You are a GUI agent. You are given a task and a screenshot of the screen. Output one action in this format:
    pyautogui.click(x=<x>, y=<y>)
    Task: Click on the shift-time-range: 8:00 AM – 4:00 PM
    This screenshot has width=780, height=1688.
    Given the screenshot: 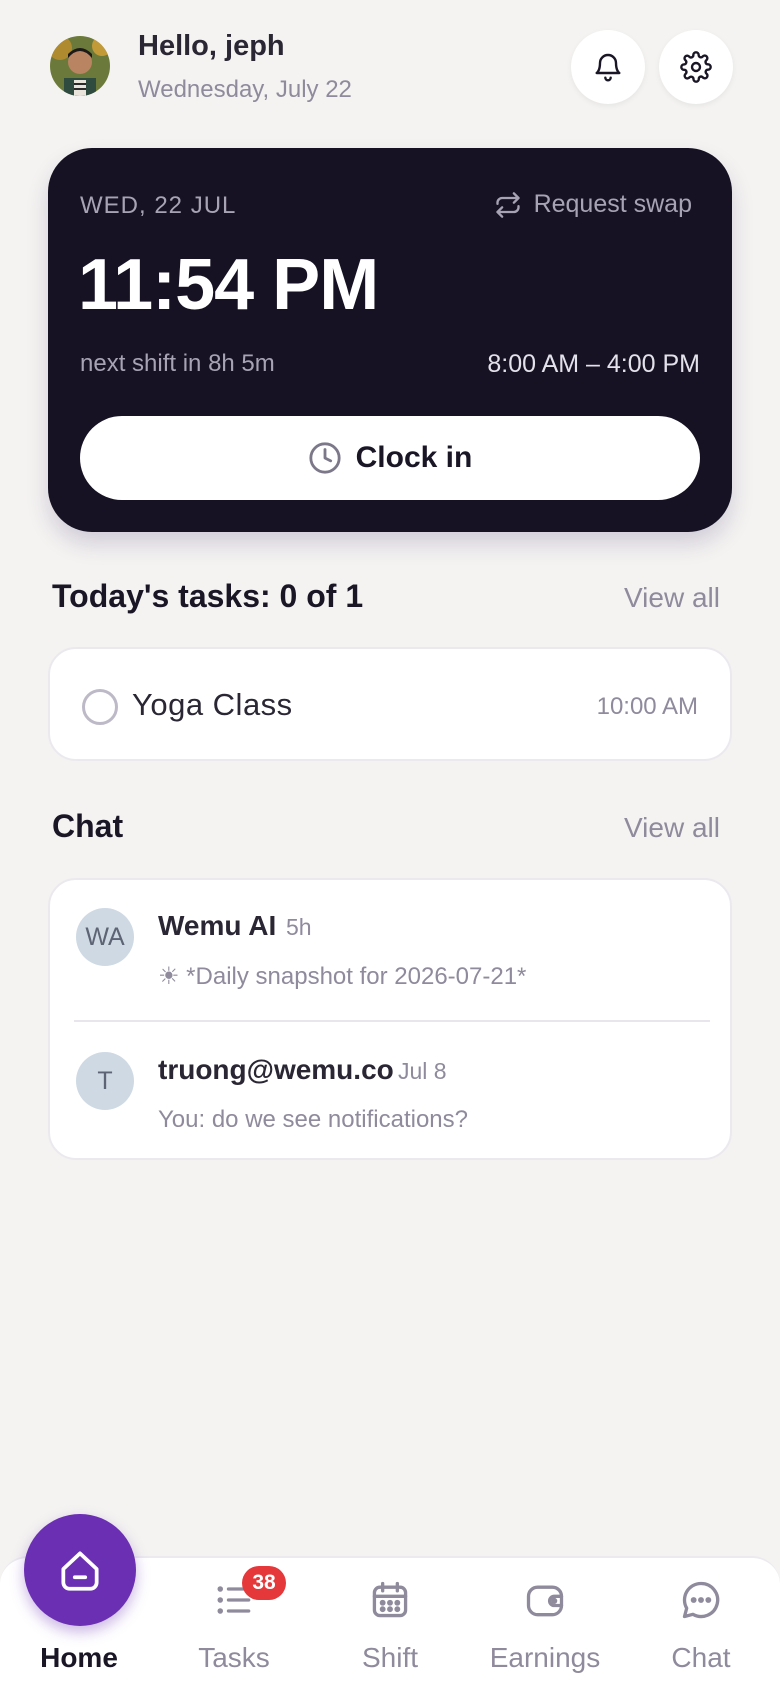 What is the action you would take?
    pyautogui.click(x=593, y=364)
    